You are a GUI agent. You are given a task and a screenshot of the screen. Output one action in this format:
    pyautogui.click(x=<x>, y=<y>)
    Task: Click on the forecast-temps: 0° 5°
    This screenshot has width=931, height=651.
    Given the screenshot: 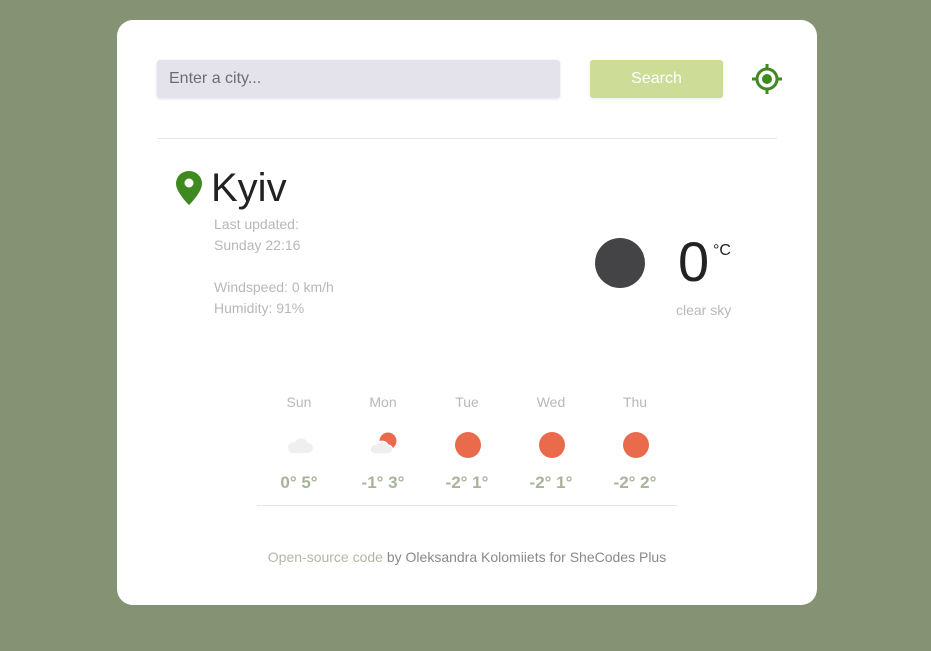 What is the action you would take?
    pyautogui.click(x=299, y=482)
    